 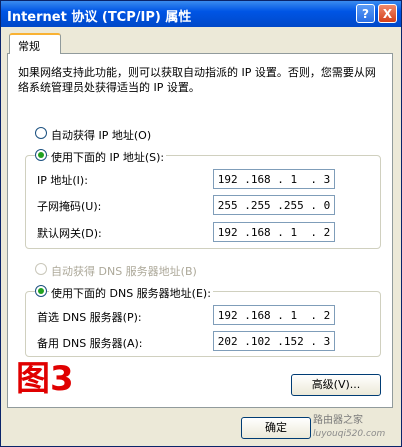 I want to click on manual-ip-label: 使用下面的 IP 地址(S):, so click(x=108, y=157).